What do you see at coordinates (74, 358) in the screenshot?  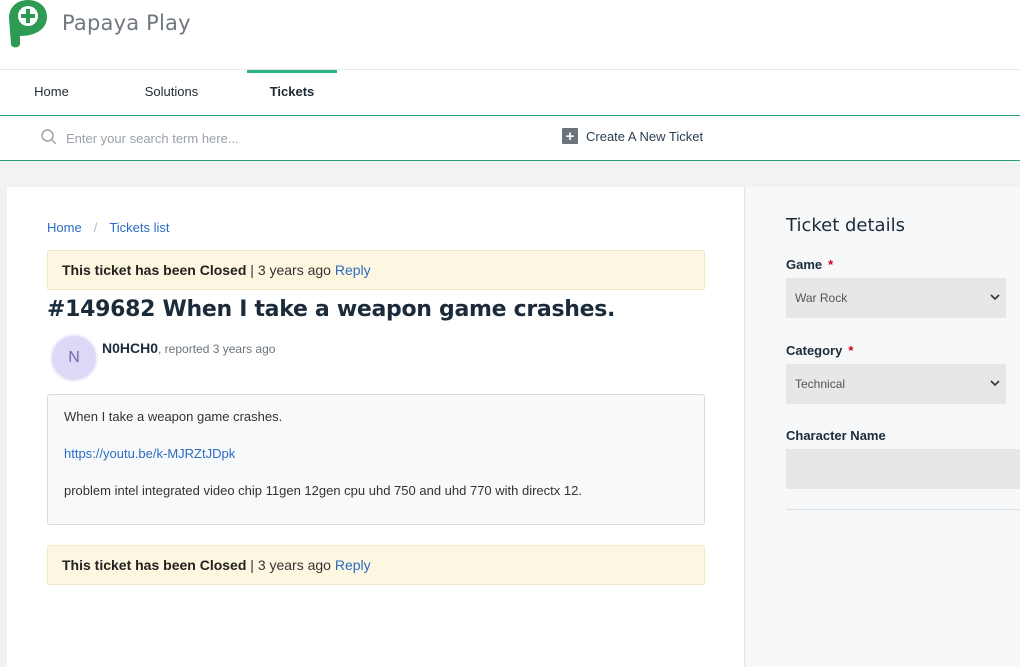 I see `avatar: N` at bounding box center [74, 358].